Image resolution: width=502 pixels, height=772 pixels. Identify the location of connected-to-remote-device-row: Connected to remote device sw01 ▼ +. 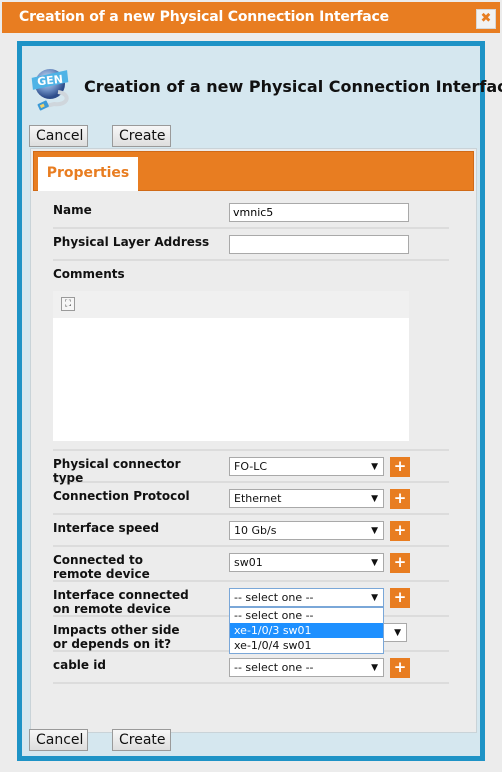
(251, 564).